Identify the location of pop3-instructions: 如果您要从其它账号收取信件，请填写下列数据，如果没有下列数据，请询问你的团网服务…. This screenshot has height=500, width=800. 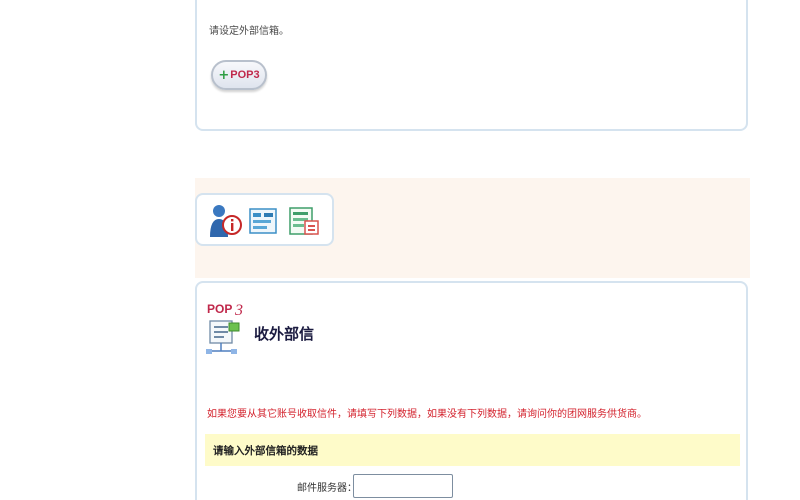
(427, 414).